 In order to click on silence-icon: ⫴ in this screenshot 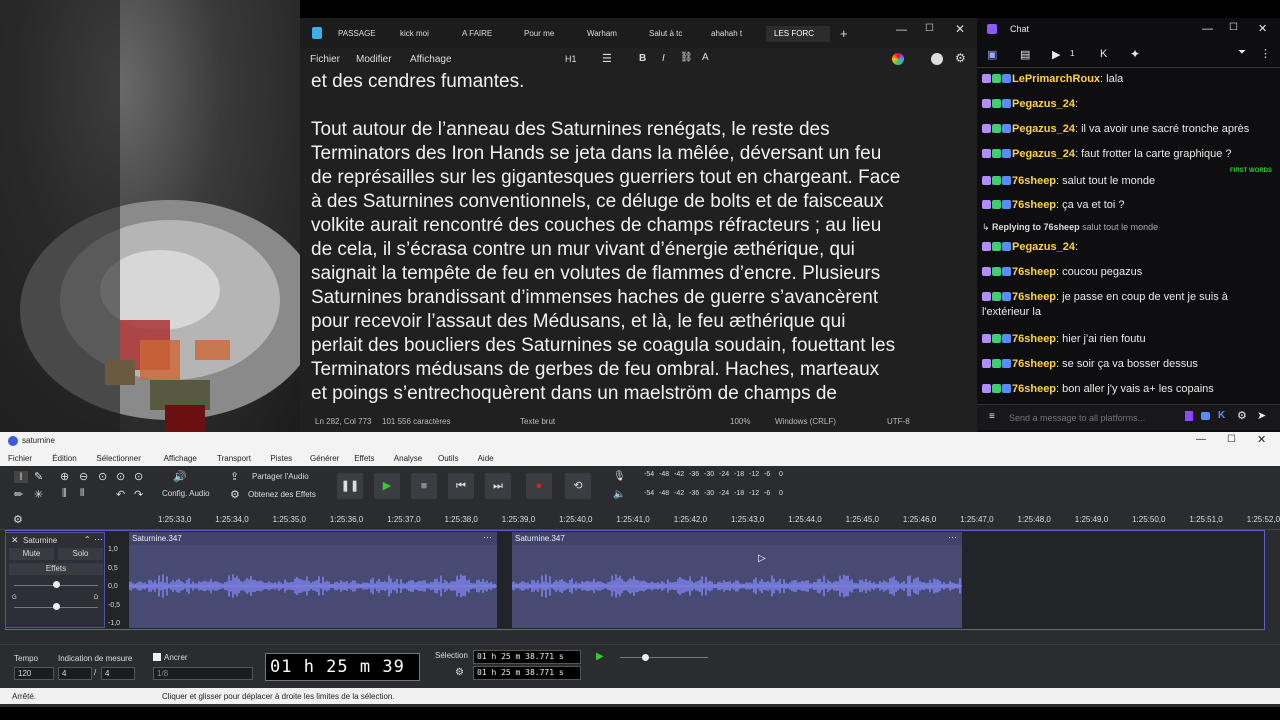, I will do `click(82, 493)`.